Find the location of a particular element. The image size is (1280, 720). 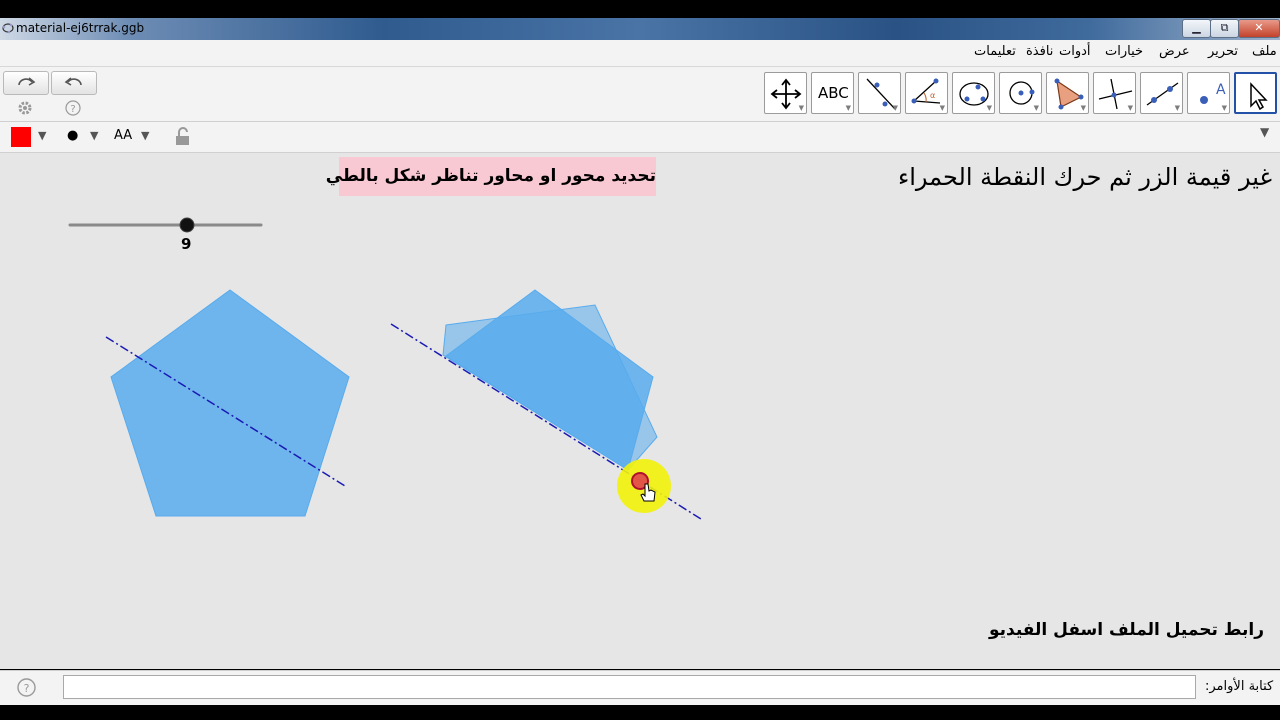

input-bar: ? كتابة الأوامر: is located at coordinates (640, 687).